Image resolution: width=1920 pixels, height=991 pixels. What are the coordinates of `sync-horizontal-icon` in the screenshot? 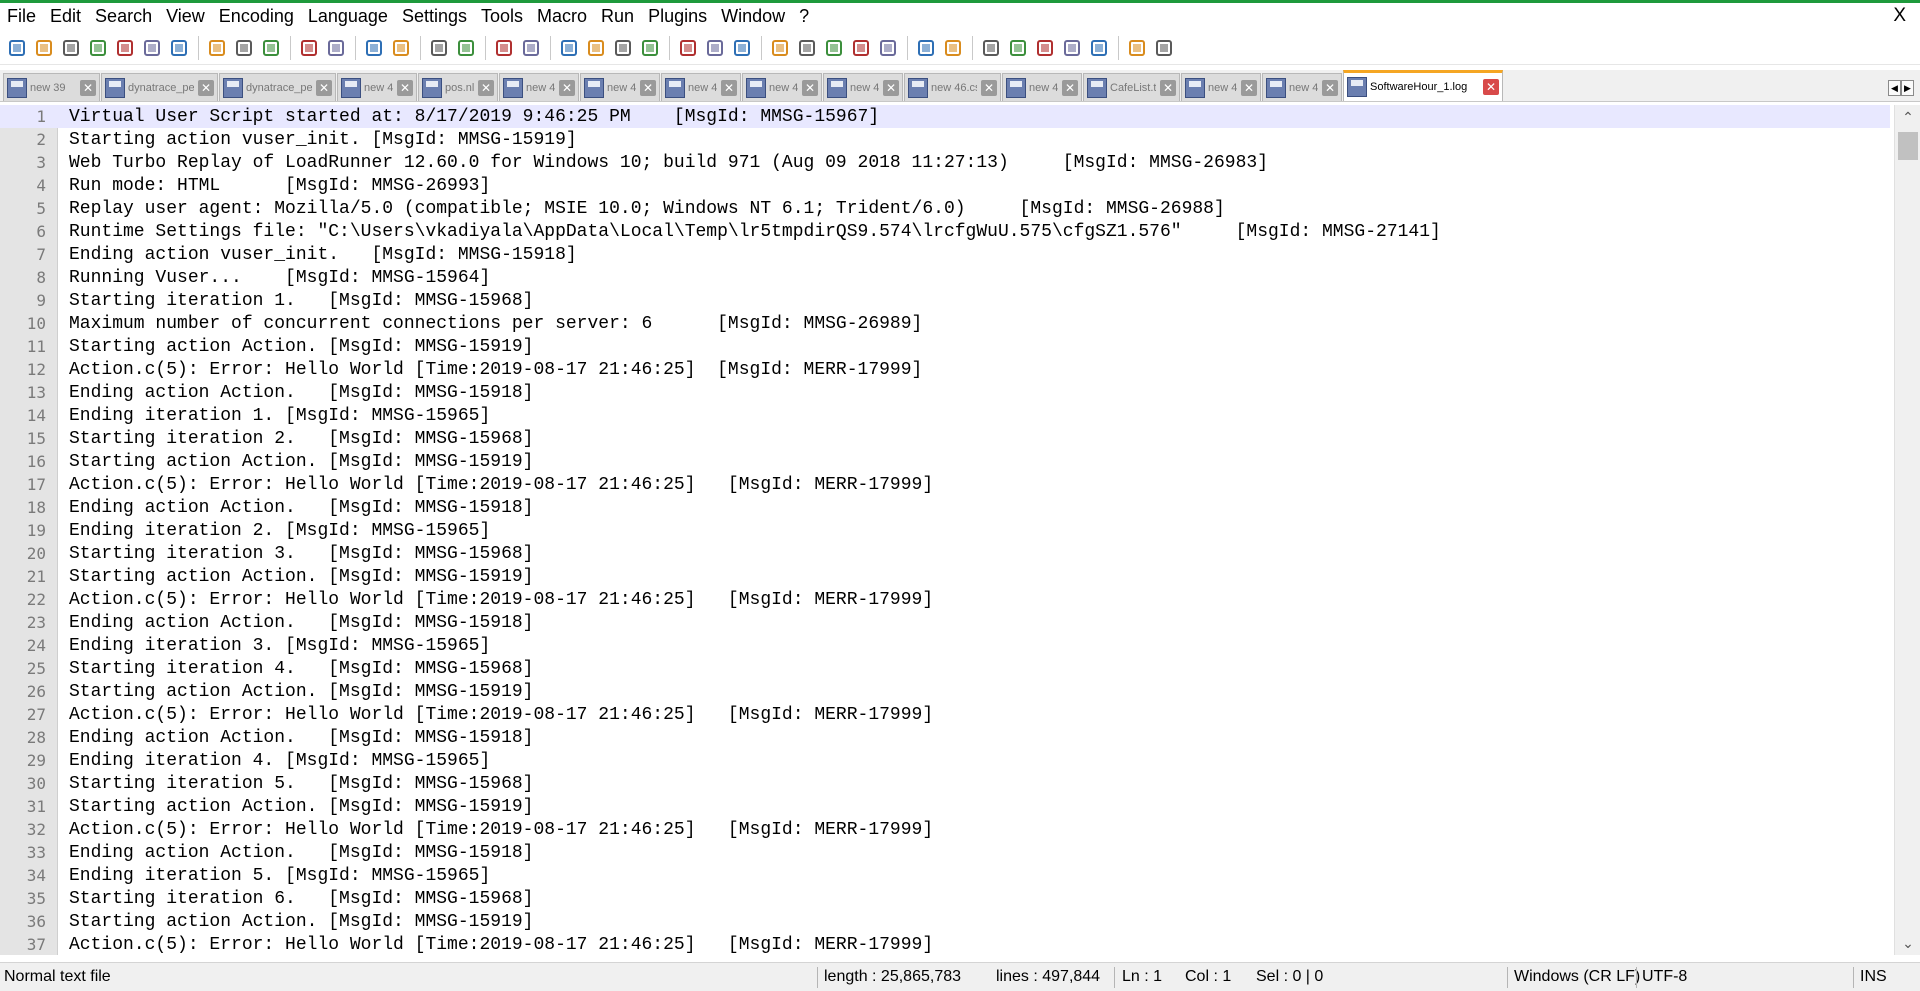 It's located at (531, 48).